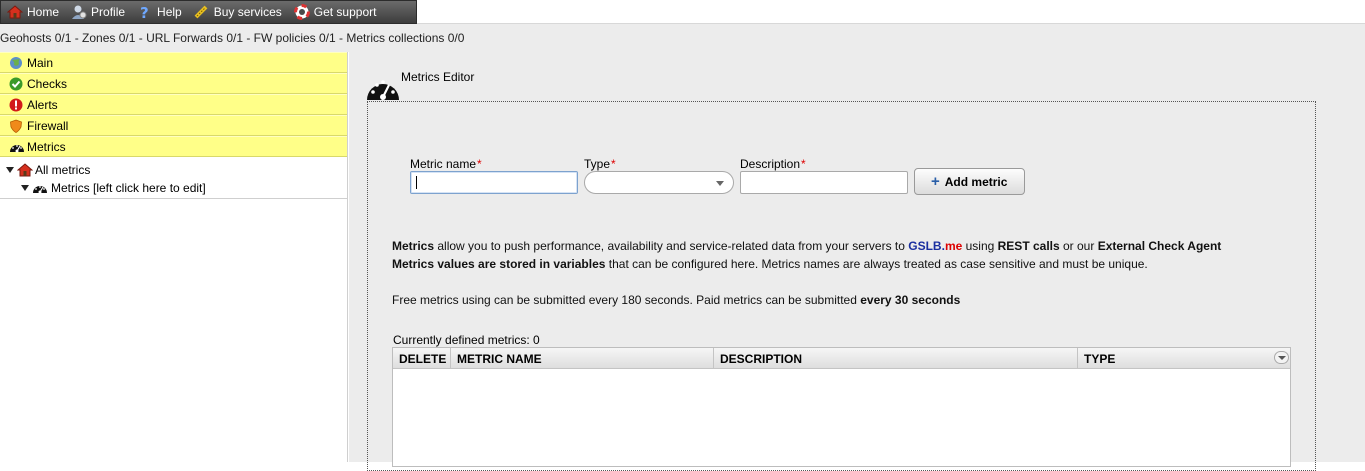 This screenshot has height=471, width=1365. What do you see at coordinates (345, 12) in the screenshot?
I see `nav-support-label: Get support` at bounding box center [345, 12].